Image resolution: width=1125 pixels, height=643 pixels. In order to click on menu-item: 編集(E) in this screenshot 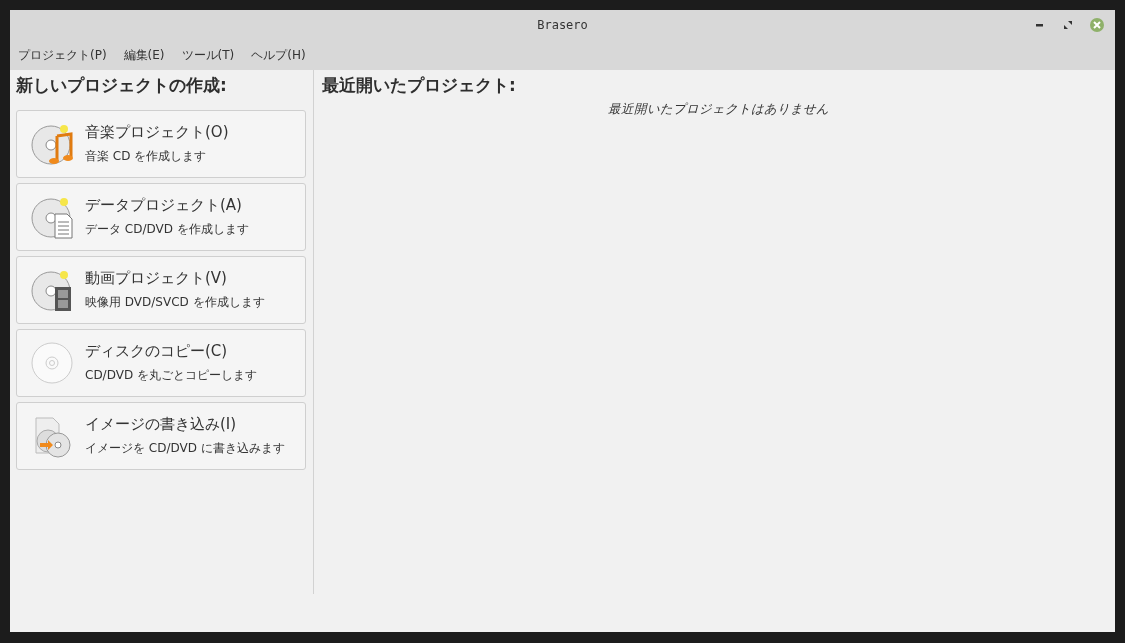, I will do `click(144, 55)`.